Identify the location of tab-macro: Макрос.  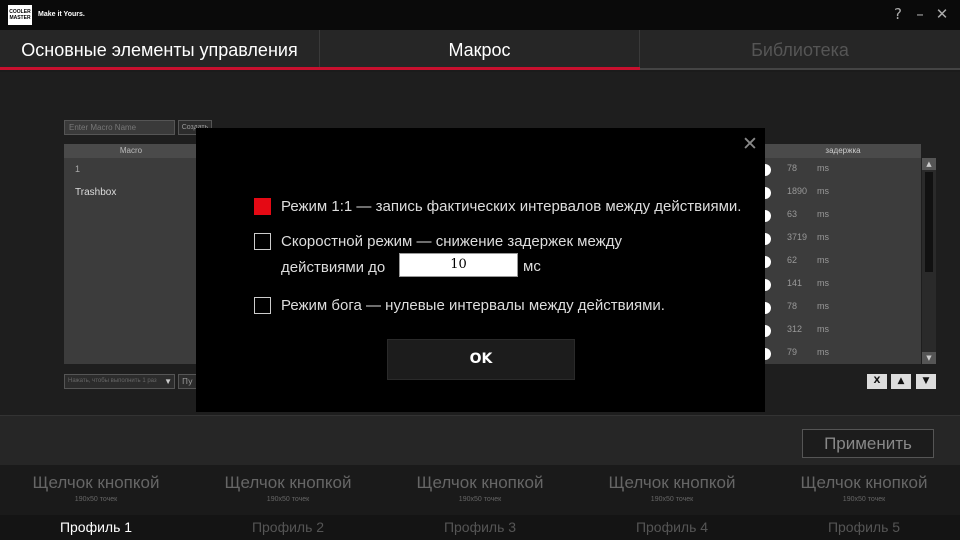
(480, 50).